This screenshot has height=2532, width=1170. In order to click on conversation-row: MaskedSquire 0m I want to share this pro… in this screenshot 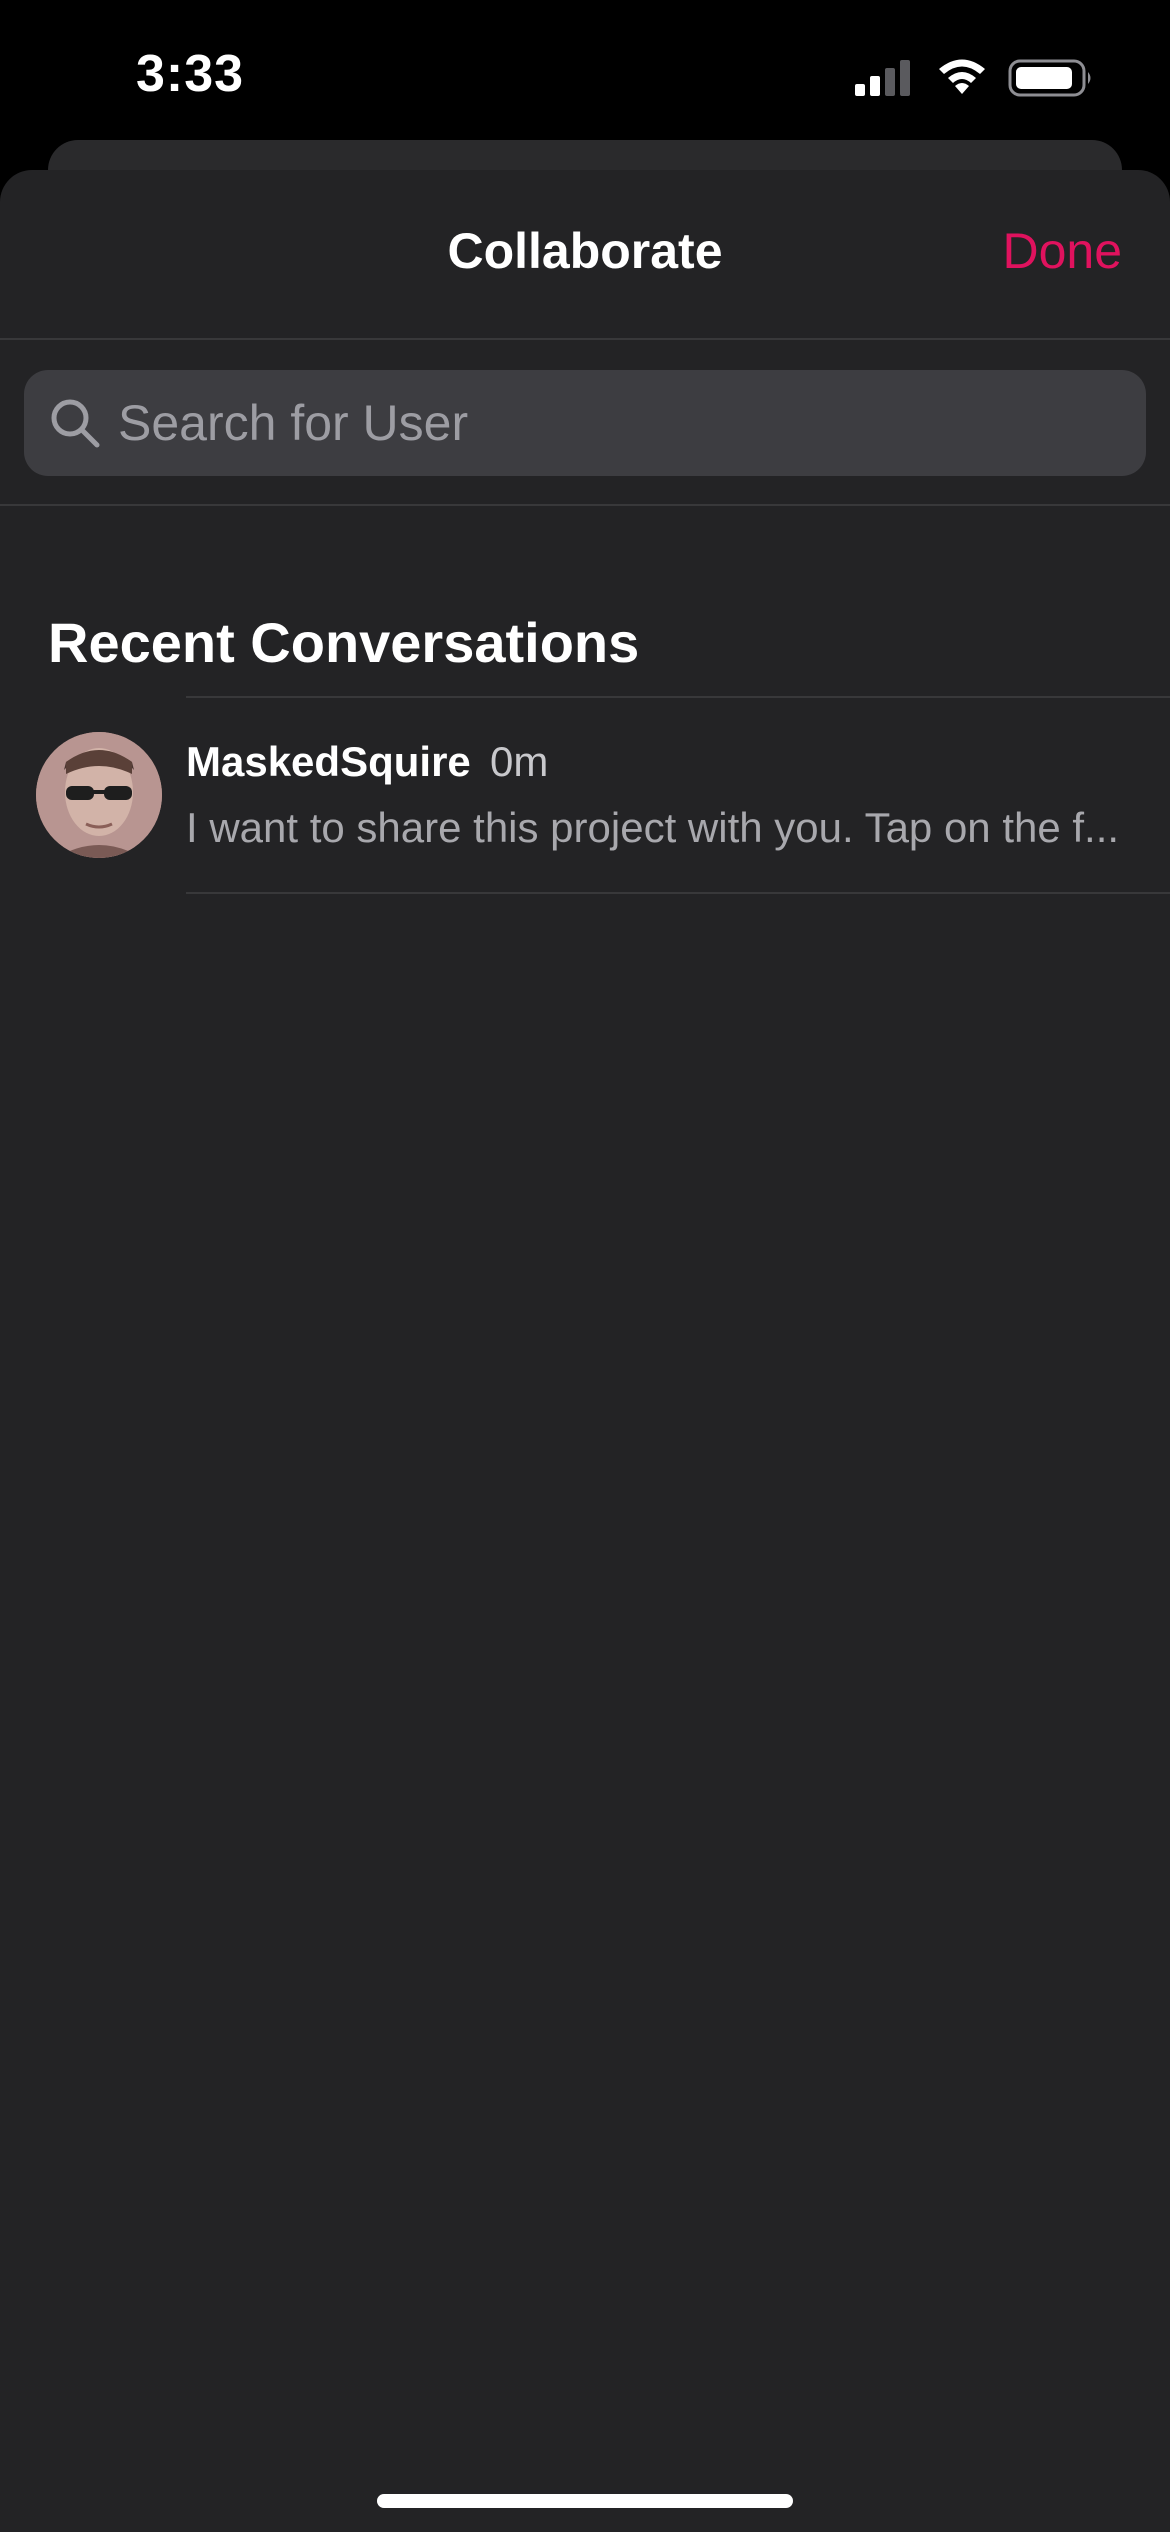, I will do `click(585, 795)`.